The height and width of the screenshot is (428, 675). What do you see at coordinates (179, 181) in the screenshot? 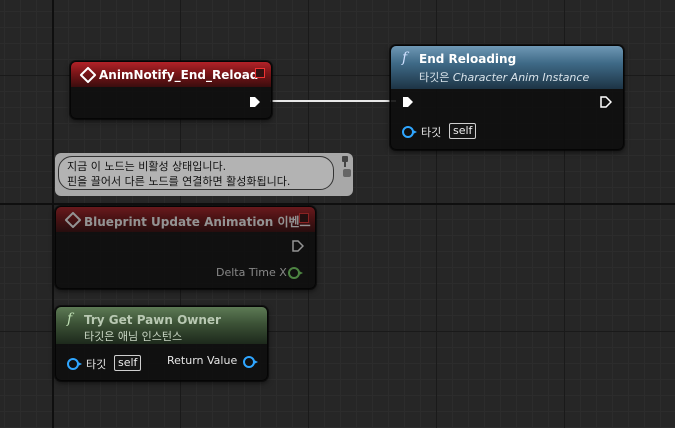
I see `comment-line-2: 핀을 끌어서 다른 노드를 연결하면 활성화됩니다.` at bounding box center [179, 181].